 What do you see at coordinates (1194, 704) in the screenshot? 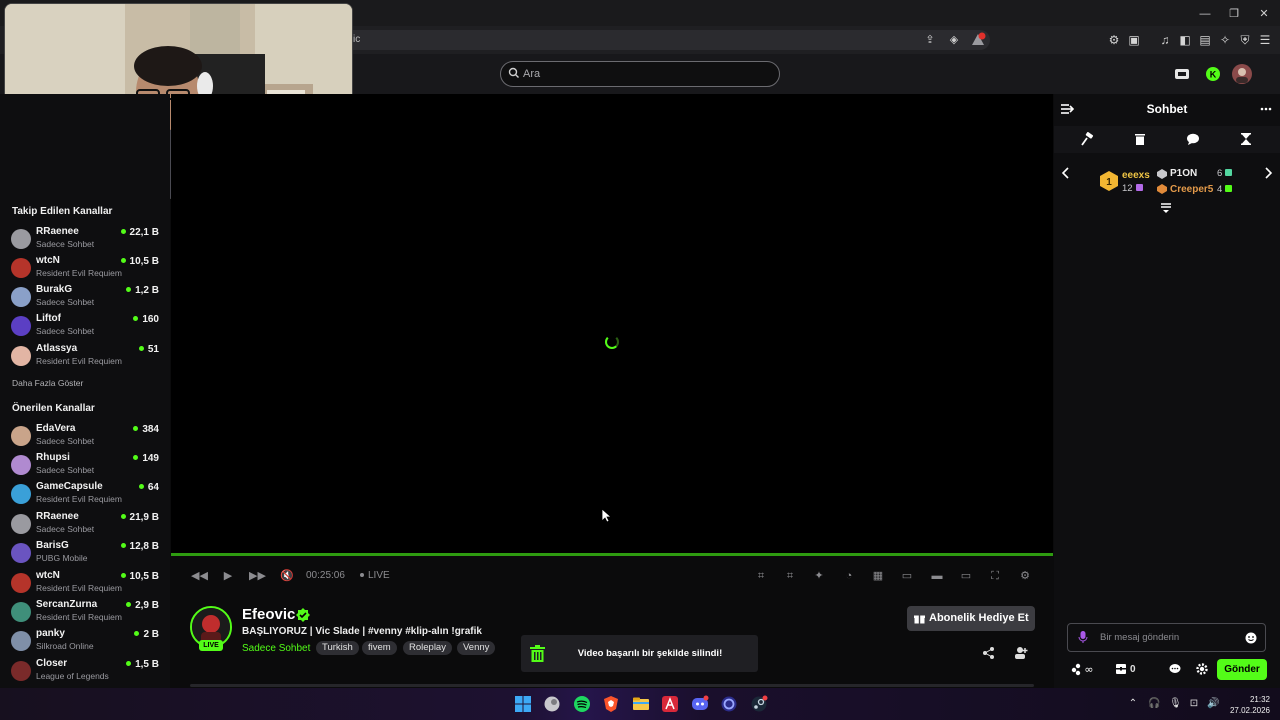
I see `network-icon: ⊡` at bounding box center [1194, 704].